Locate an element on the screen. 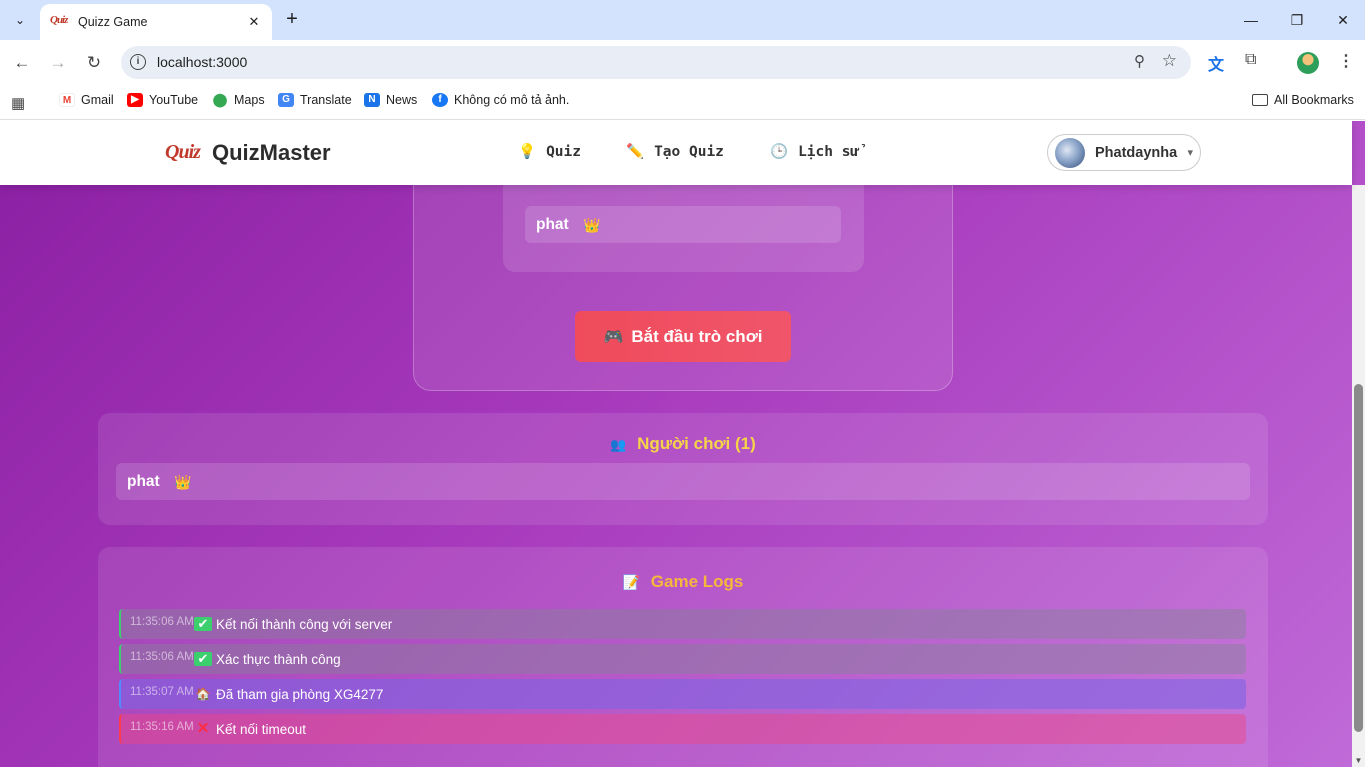 This screenshot has height=767, width=1365. news-icon: N is located at coordinates (372, 100).